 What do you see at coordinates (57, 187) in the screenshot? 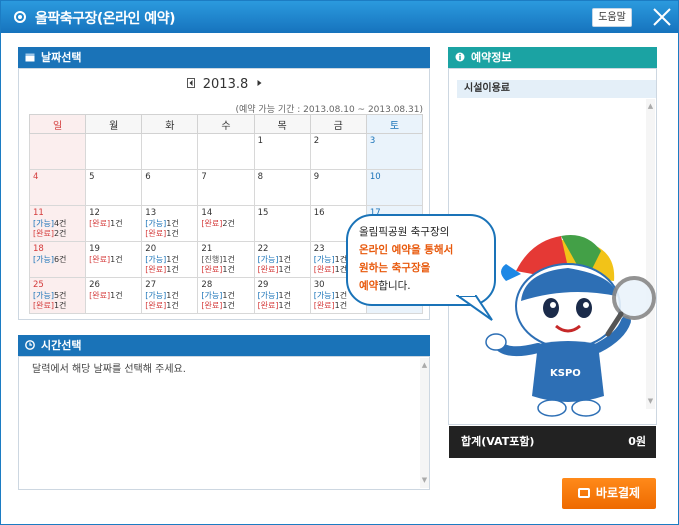
I see `calendar-day-4: 4` at bounding box center [57, 187].